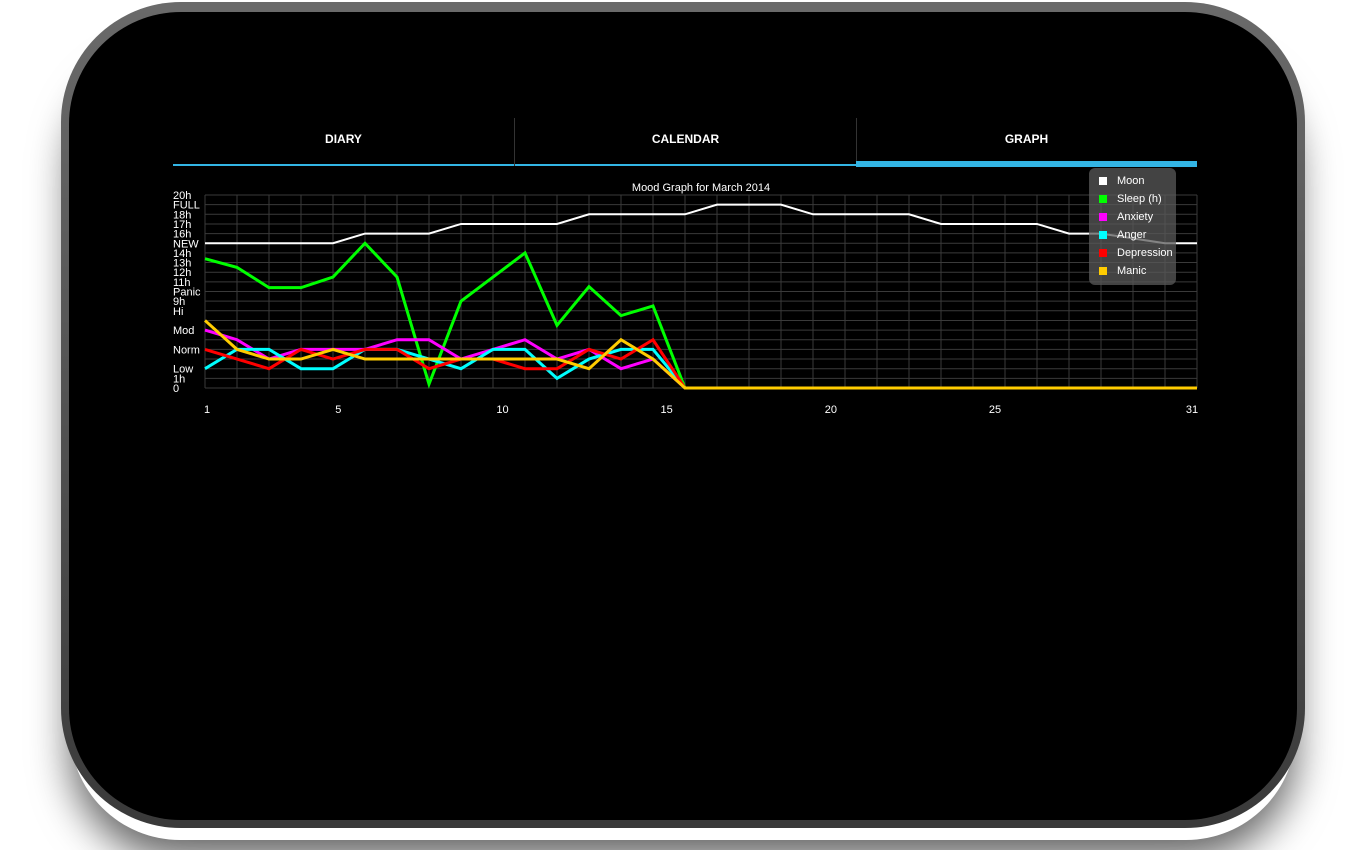  I want to click on x-tick-label: 20, so click(831, 410).